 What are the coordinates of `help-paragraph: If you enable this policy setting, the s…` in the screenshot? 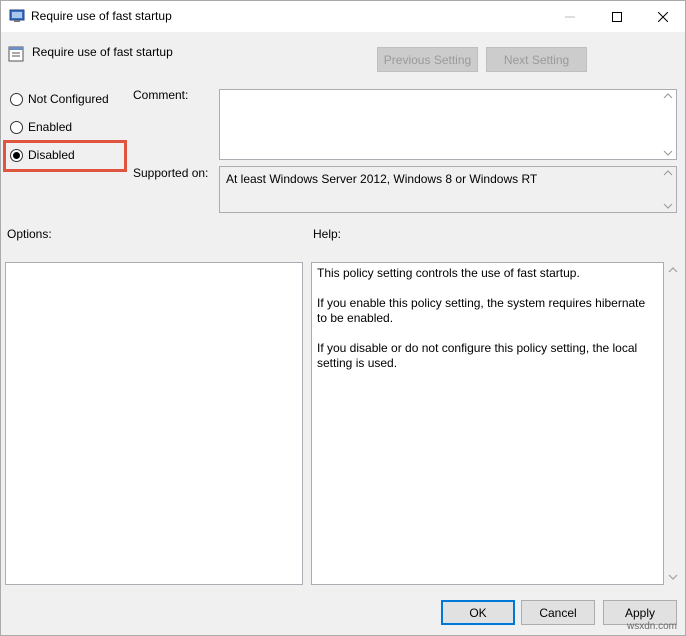 It's located at (481, 310).